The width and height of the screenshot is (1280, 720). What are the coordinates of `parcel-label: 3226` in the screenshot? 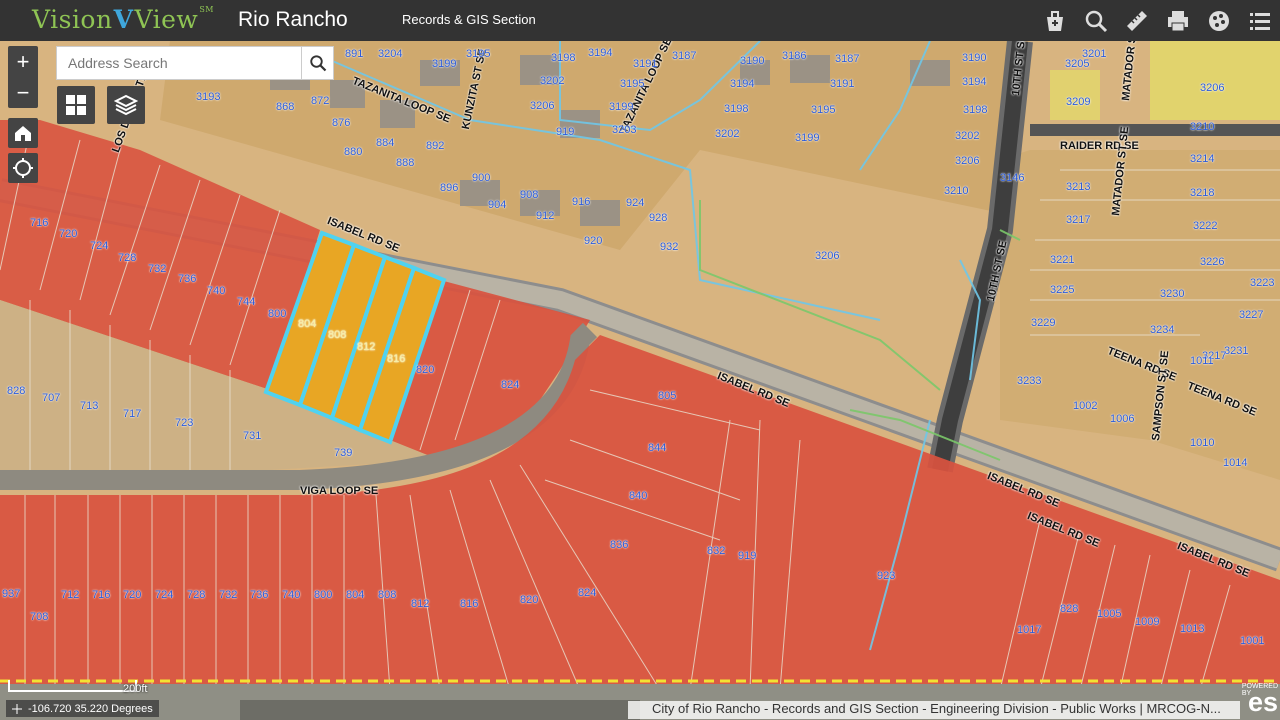 It's located at (1212, 262).